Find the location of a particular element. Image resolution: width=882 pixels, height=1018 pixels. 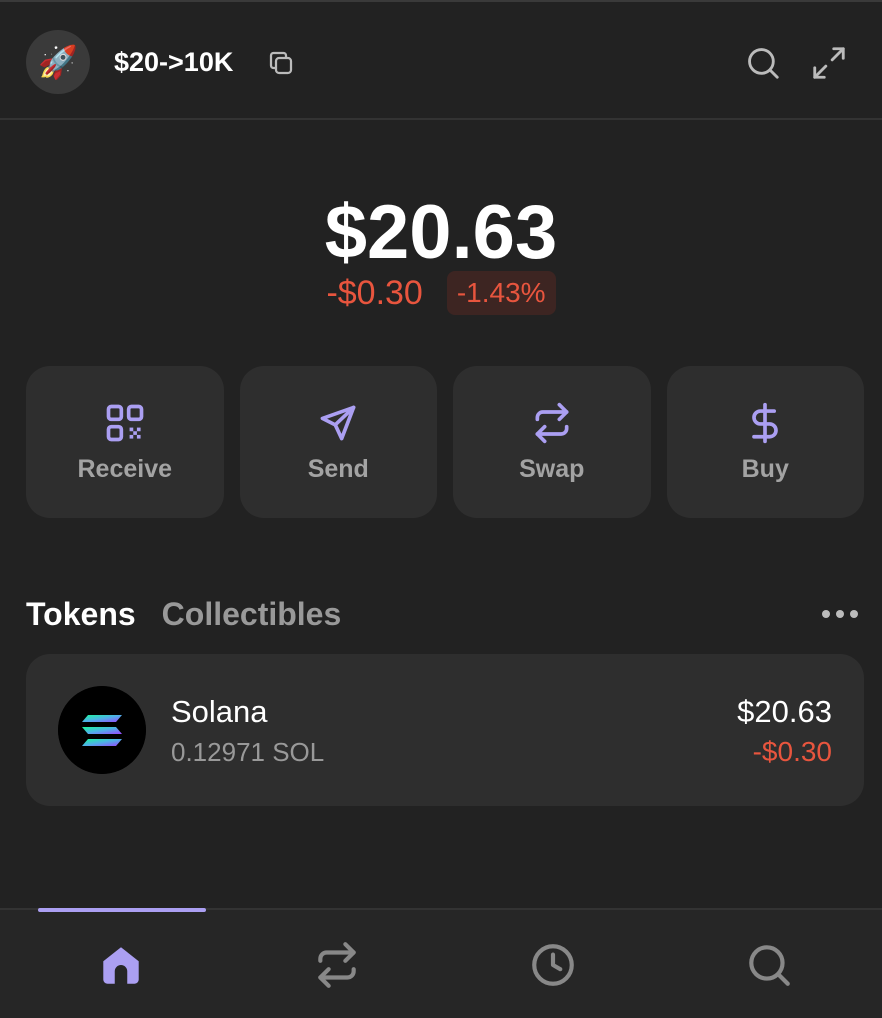

nav-swap is located at coordinates (337, 964).